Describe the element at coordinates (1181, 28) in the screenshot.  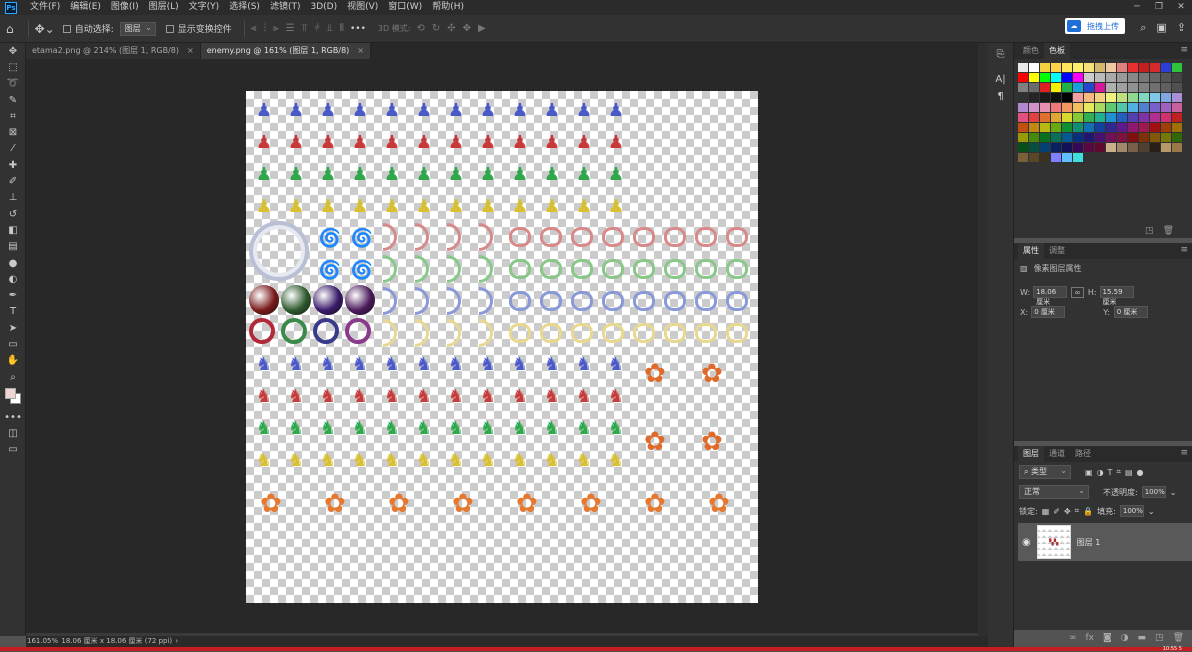
I see `share-icon: ⇪` at that location.